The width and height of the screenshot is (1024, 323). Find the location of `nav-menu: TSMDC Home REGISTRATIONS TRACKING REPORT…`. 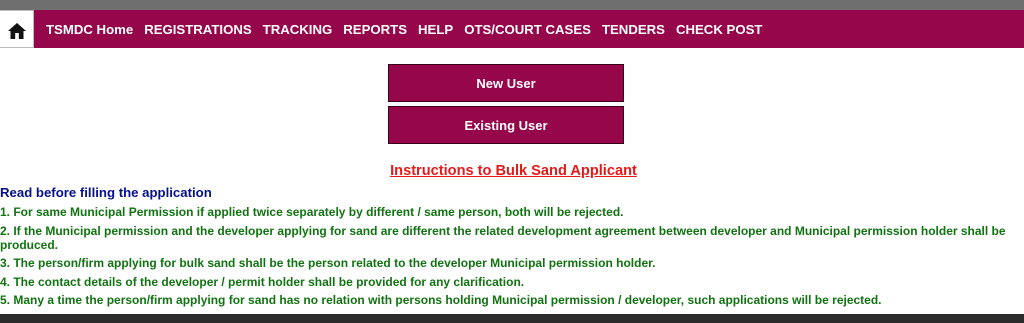

nav-menu: TSMDC Home REGISTRATIONS TRACKING REPORT… is located at coordinates (409, 29).